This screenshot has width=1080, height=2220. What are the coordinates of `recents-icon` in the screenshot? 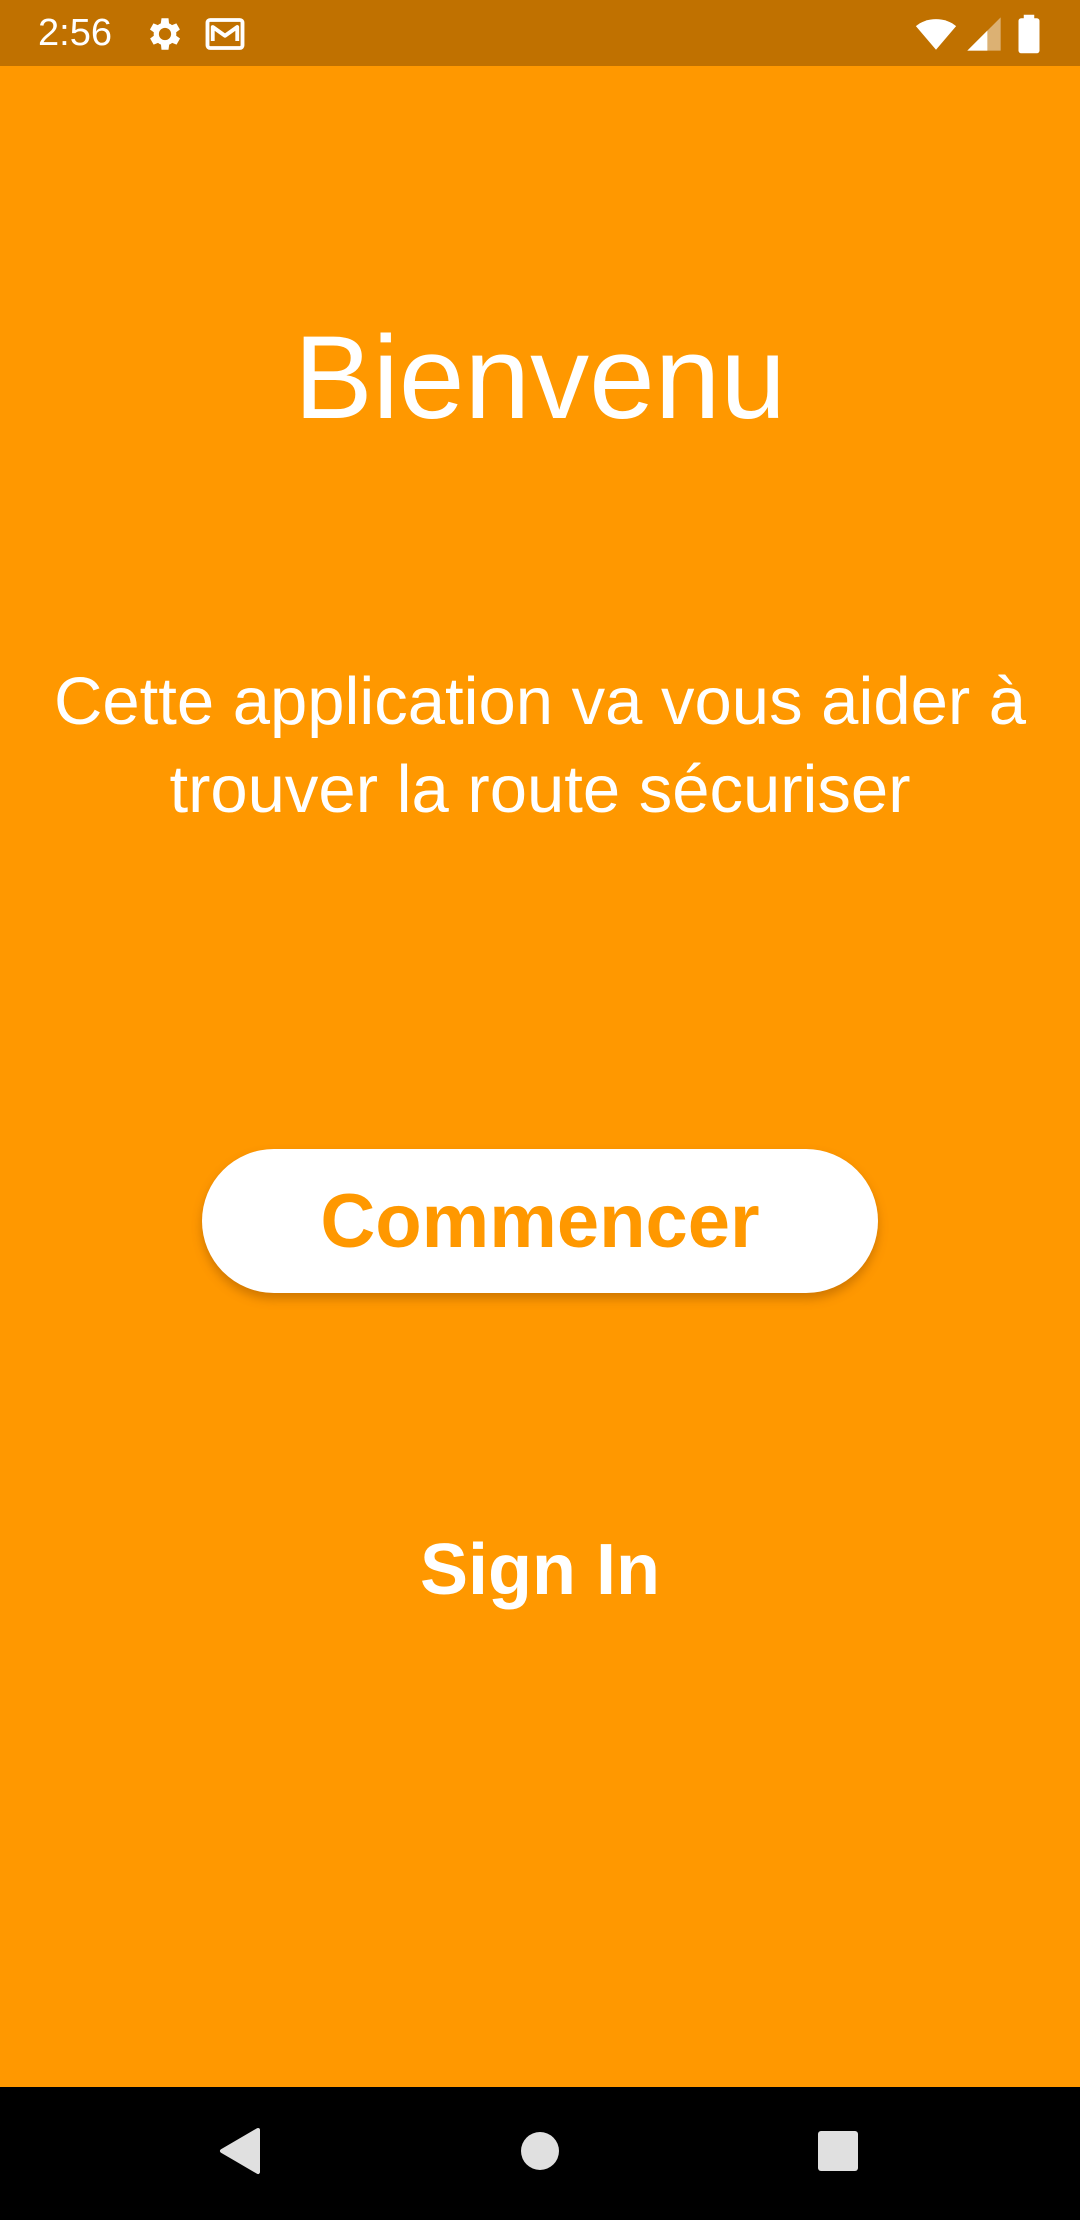 It's located at (838, 2153).